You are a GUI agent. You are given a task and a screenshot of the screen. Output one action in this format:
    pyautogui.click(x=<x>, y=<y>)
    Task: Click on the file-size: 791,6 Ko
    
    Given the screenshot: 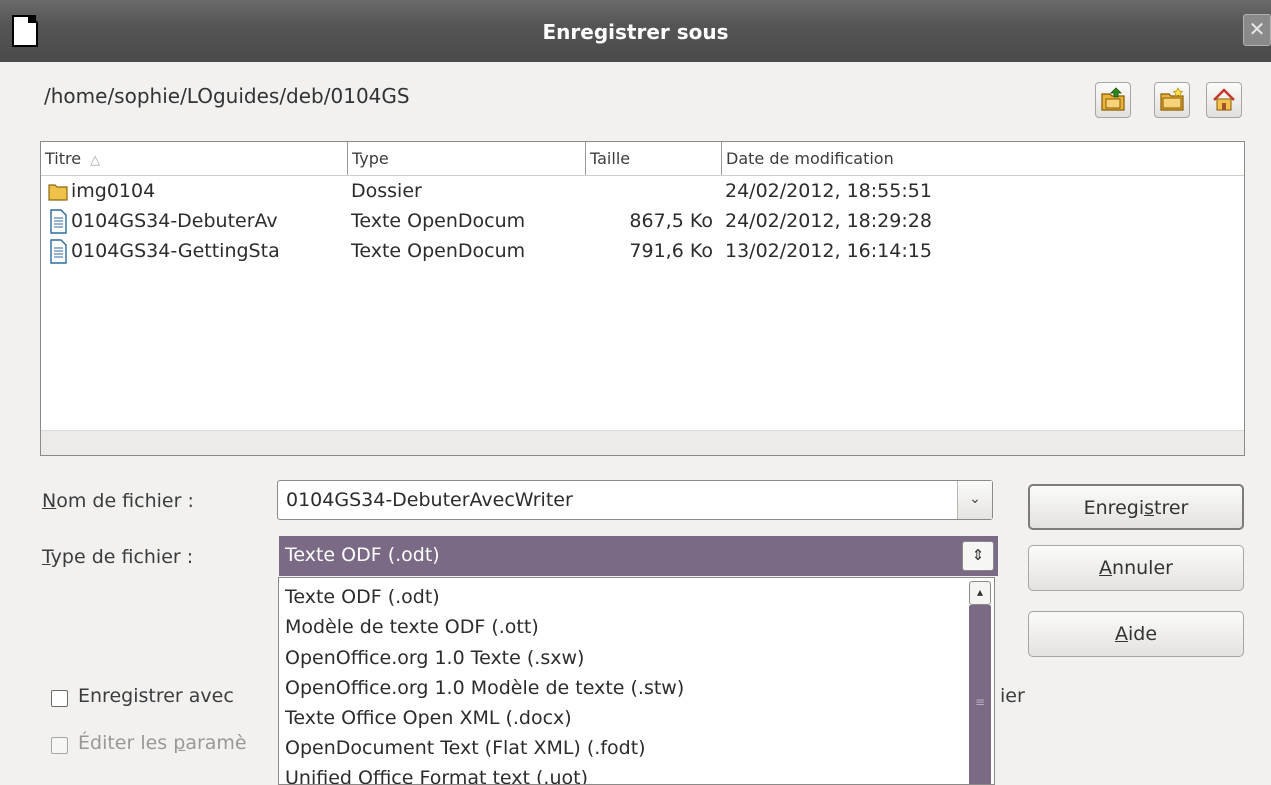 What is the action you would take?
    pyautogui.click(x=671, y=251)
    